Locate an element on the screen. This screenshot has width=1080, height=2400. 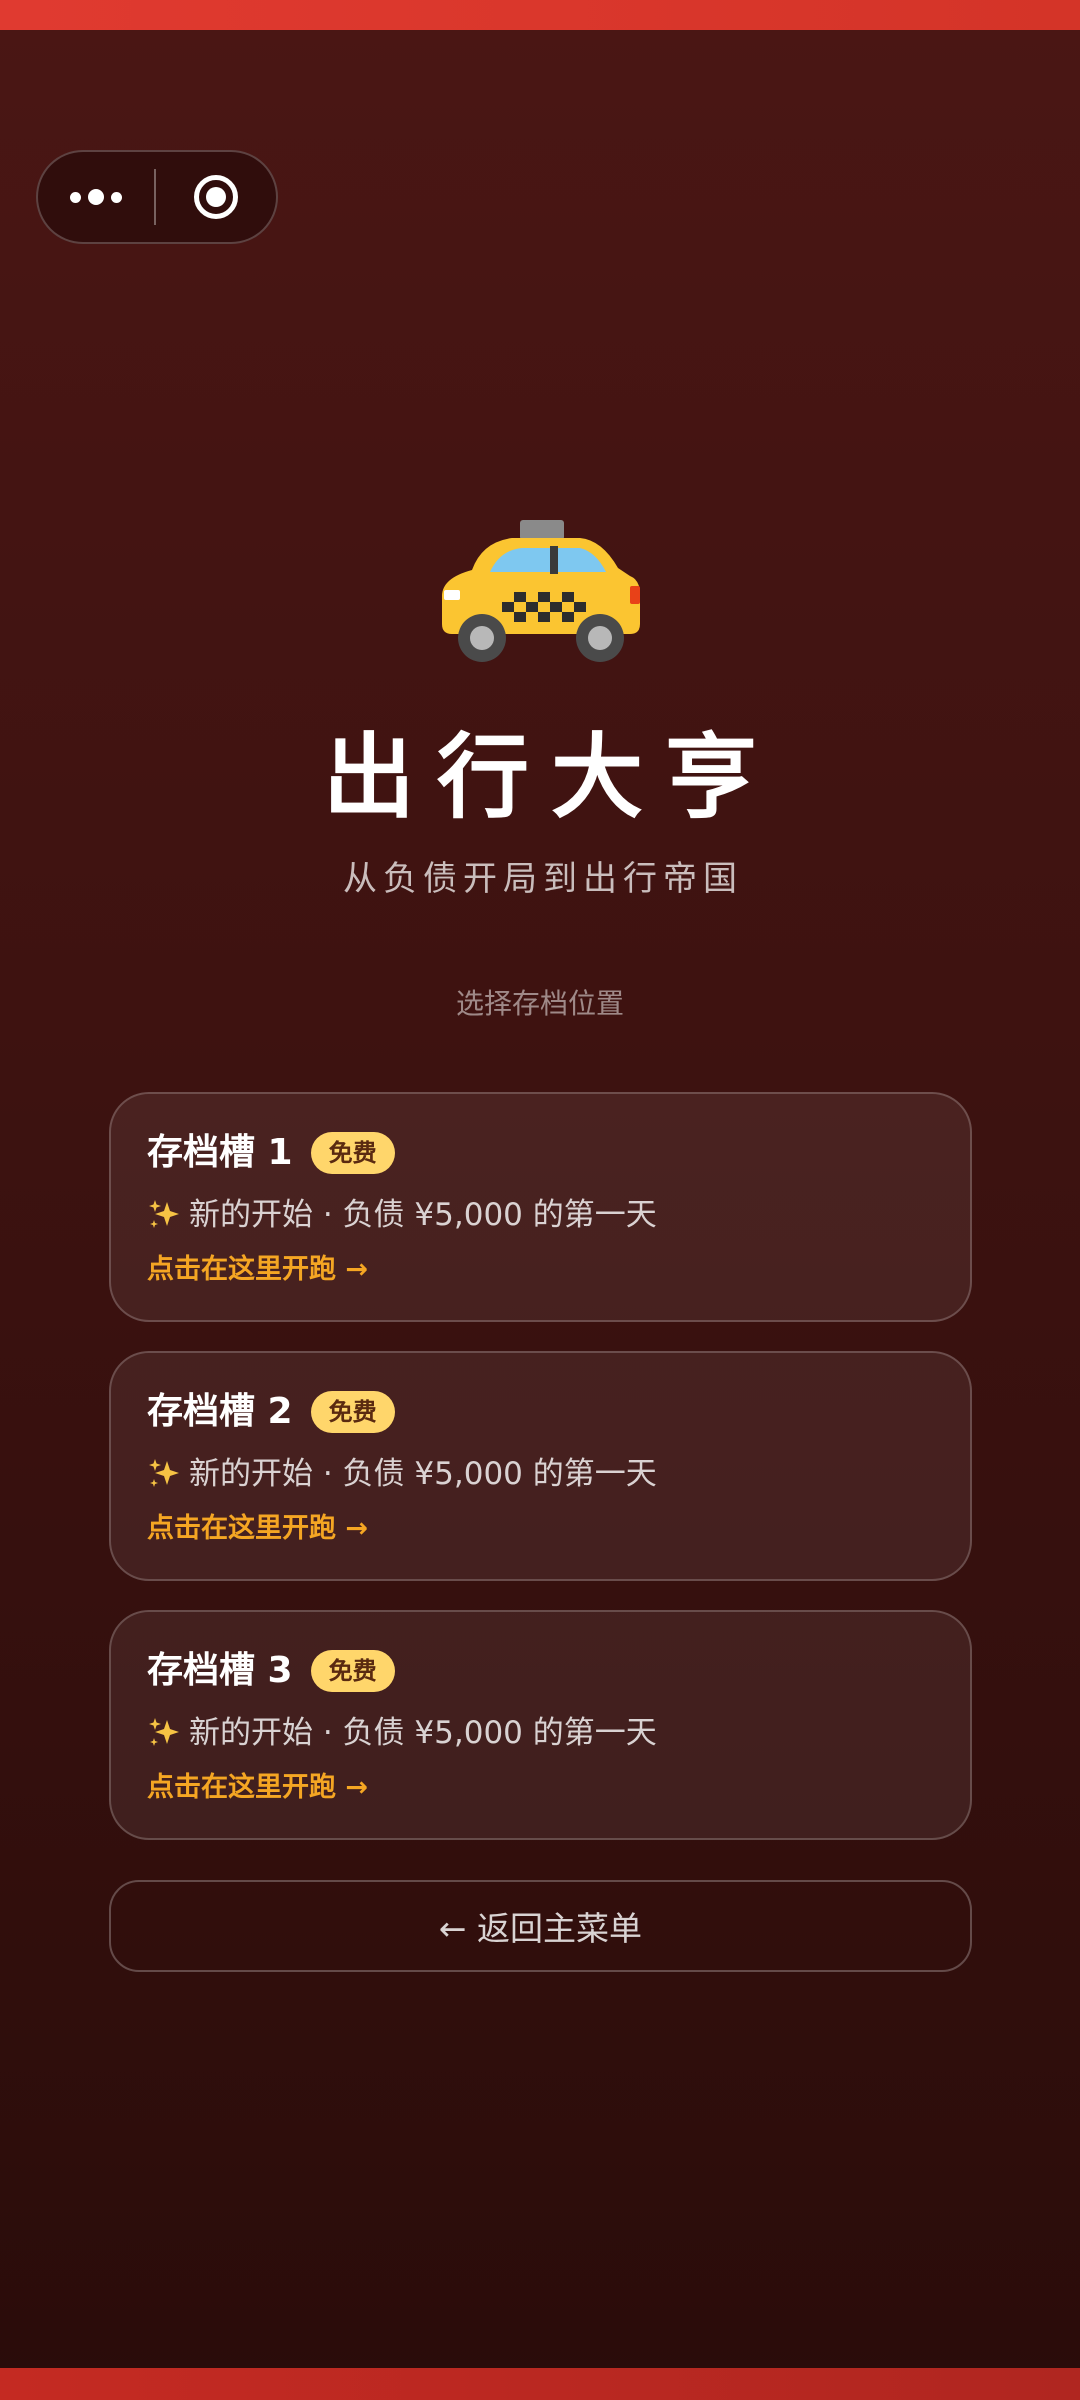
more-dots-icon is located at coordinates (96, 197).